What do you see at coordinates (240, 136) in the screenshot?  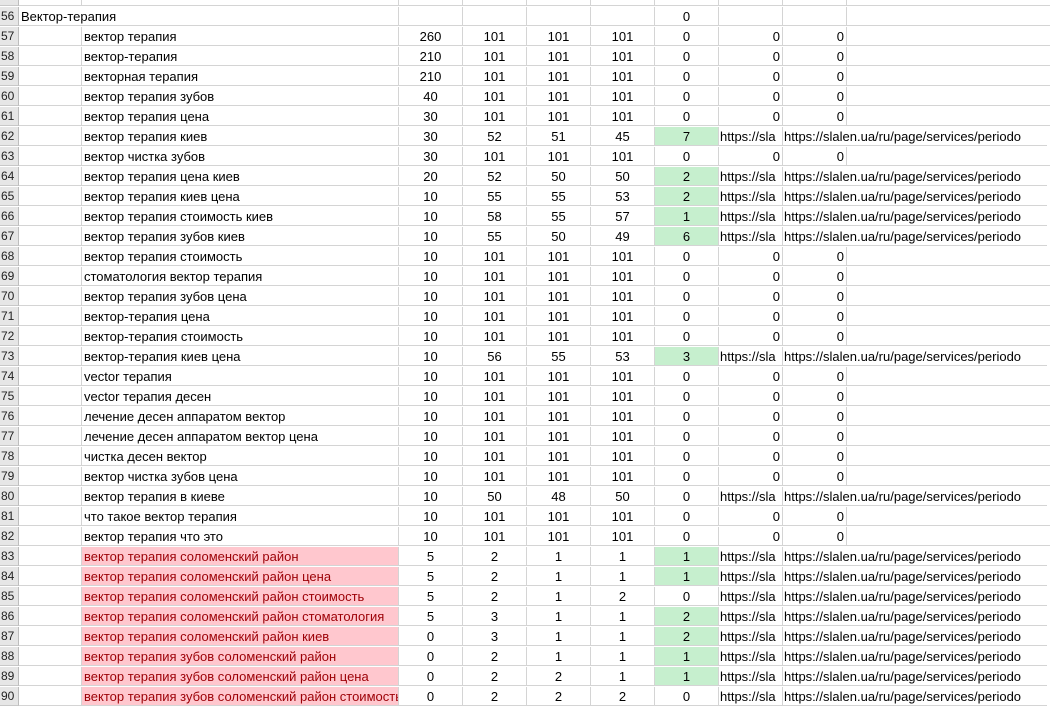 I see `keyword-cell: вектор терапия киев` at bounding box center [240, 136].